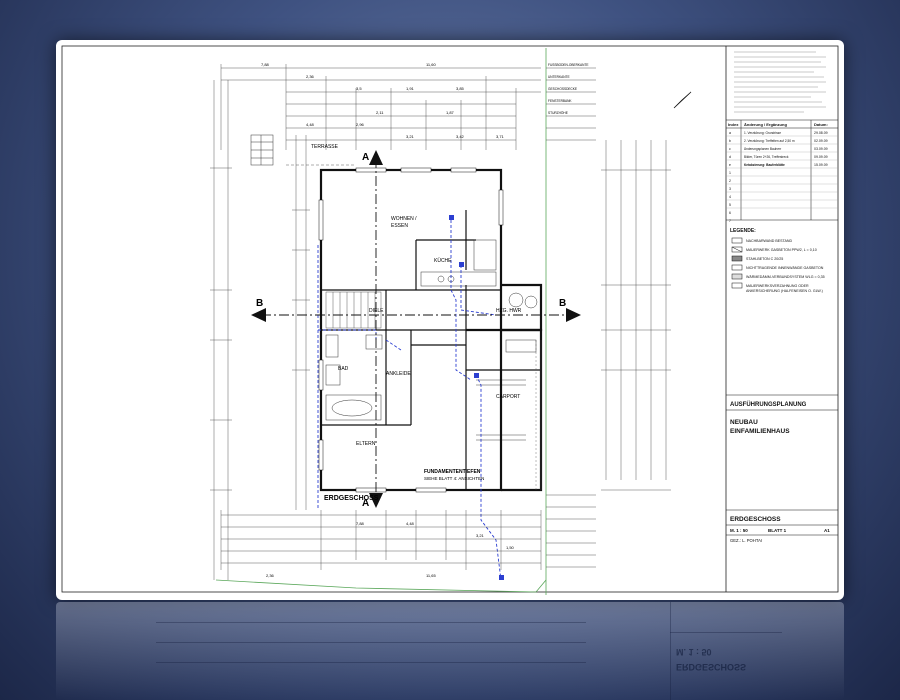 The image size is (900, 700). I want to click on dim-bottom-1: 2,36, so click(270, 575).